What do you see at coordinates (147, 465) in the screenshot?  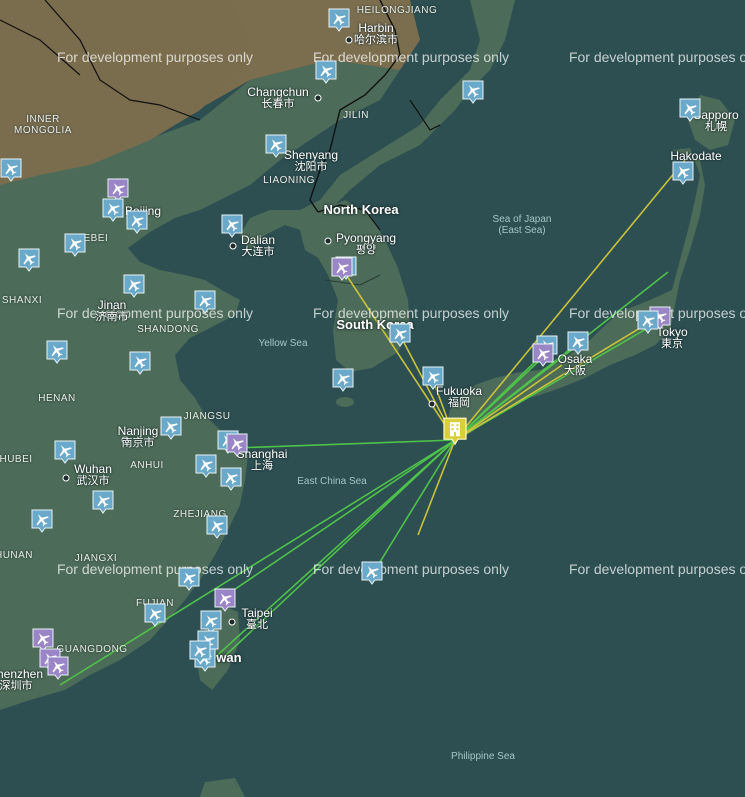 I see `region-label: ANHUI` at bounding box center [147, 465].